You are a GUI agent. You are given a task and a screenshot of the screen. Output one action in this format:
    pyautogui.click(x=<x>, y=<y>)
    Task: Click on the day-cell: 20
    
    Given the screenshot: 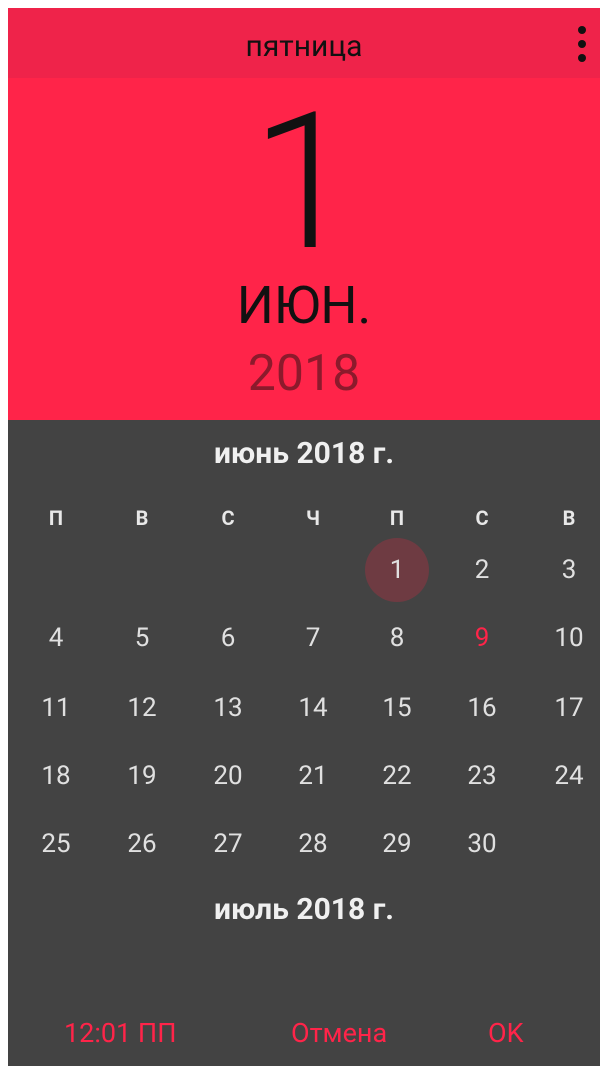 What is the action you would take?
    pyautogui.click(x=228, y=776)
    